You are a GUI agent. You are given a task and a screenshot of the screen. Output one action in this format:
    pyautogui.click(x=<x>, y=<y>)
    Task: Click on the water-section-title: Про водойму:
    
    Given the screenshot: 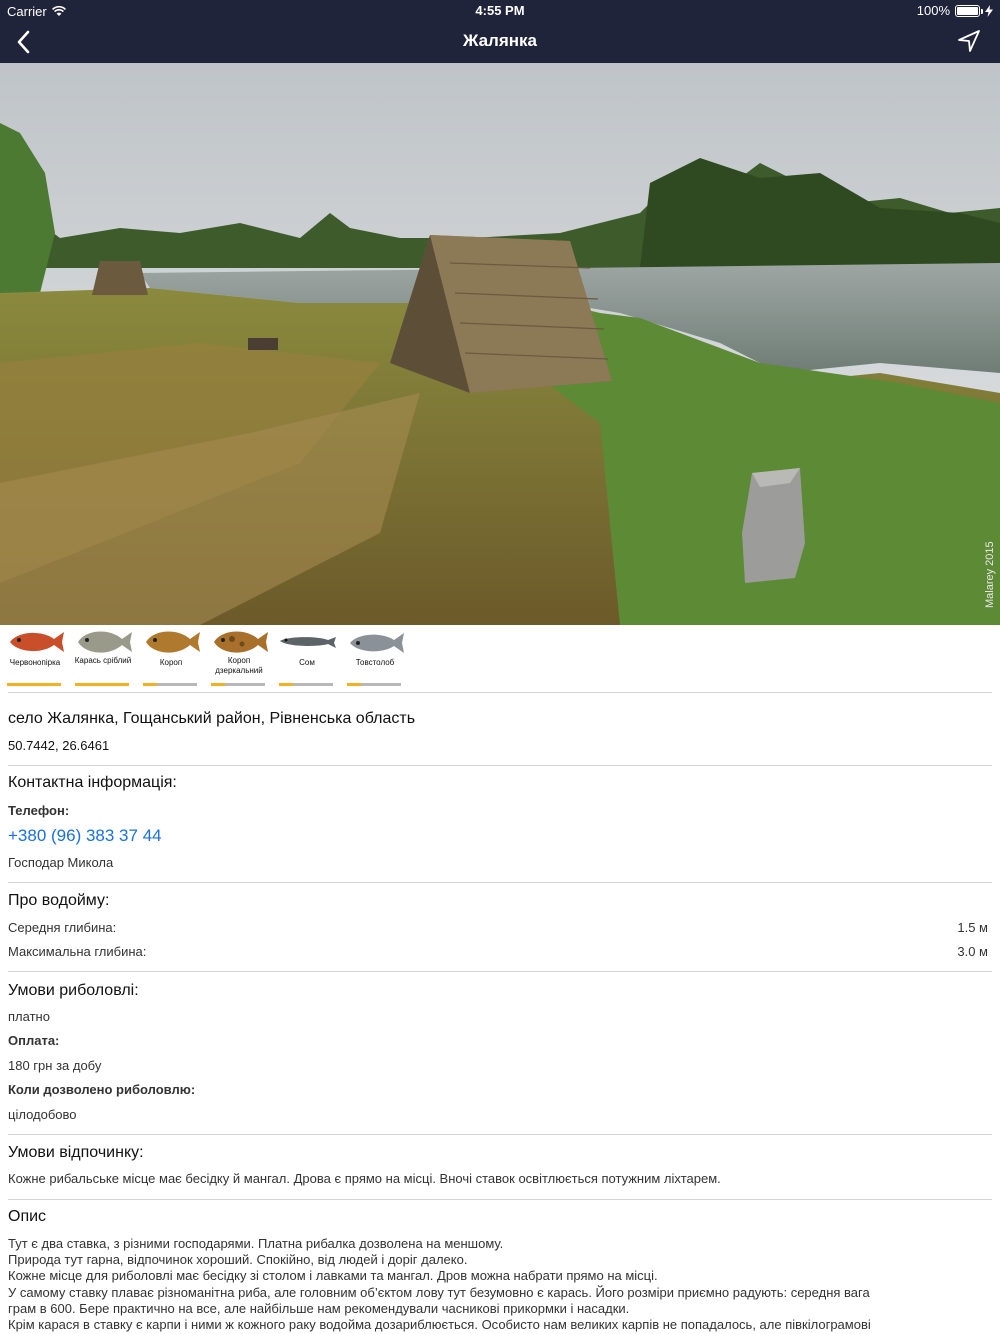 What is the action you would take?
    pyautogui.click(x=59, y=900)
    